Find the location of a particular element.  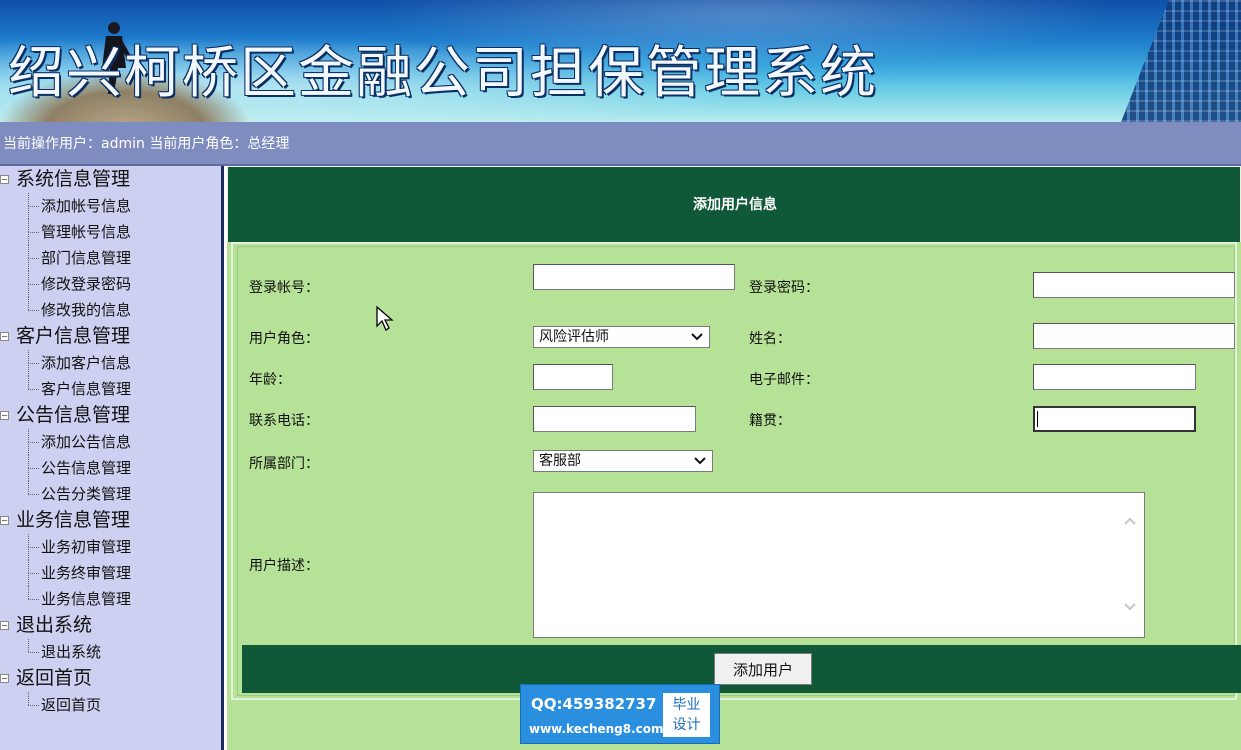

name-input is located at coordinates (1134, 336).